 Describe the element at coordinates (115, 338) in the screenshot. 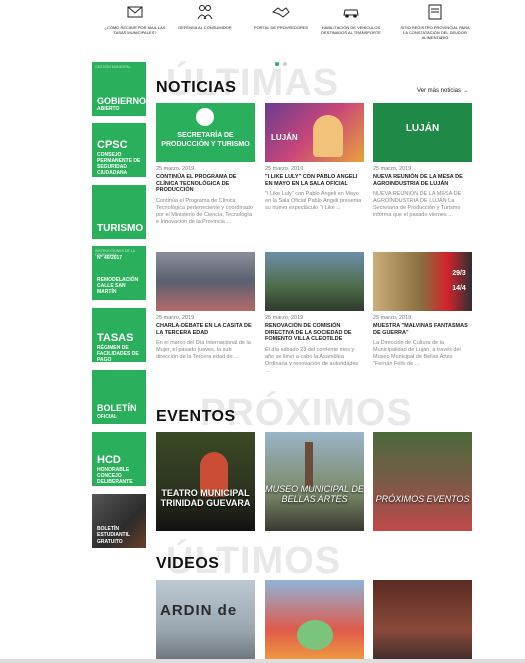

I see `tile-title: Tasas` at that location.